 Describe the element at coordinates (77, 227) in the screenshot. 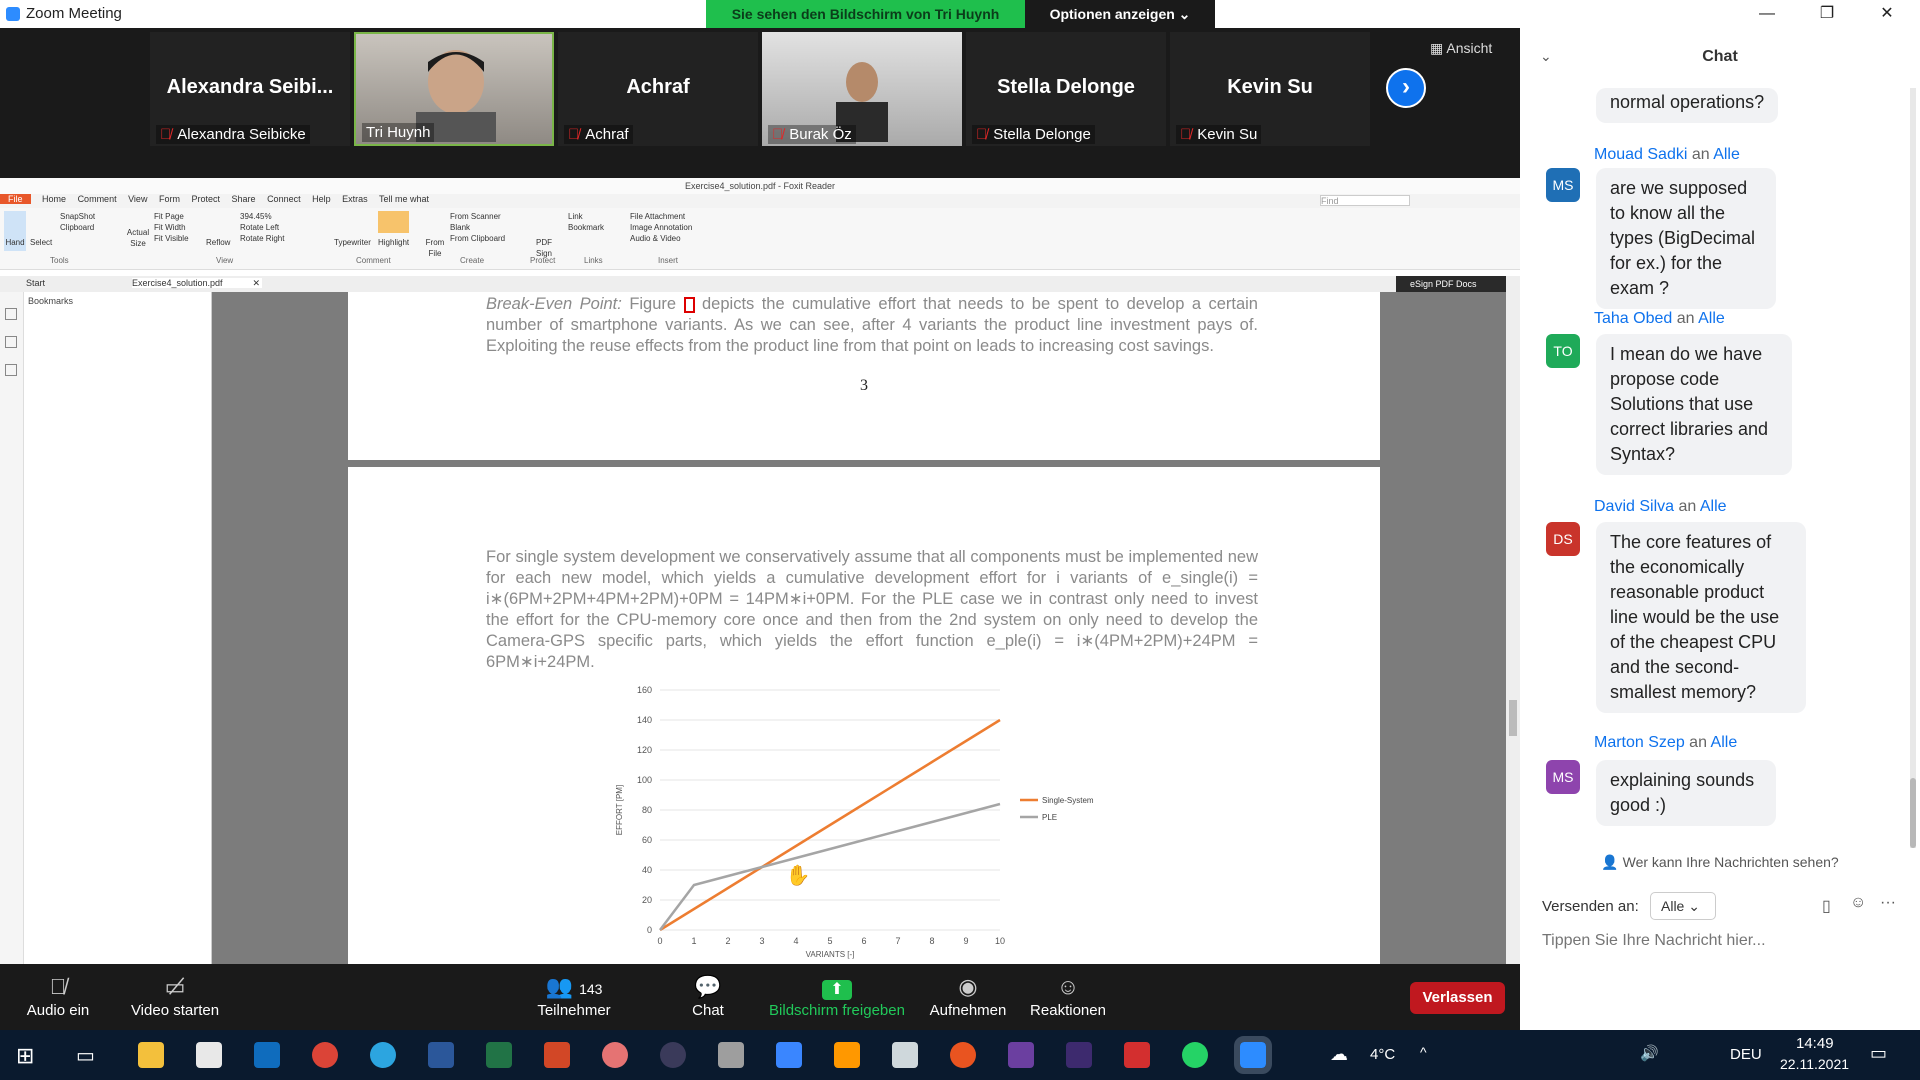

I see `clipboard-button: Clipboard` at that location.